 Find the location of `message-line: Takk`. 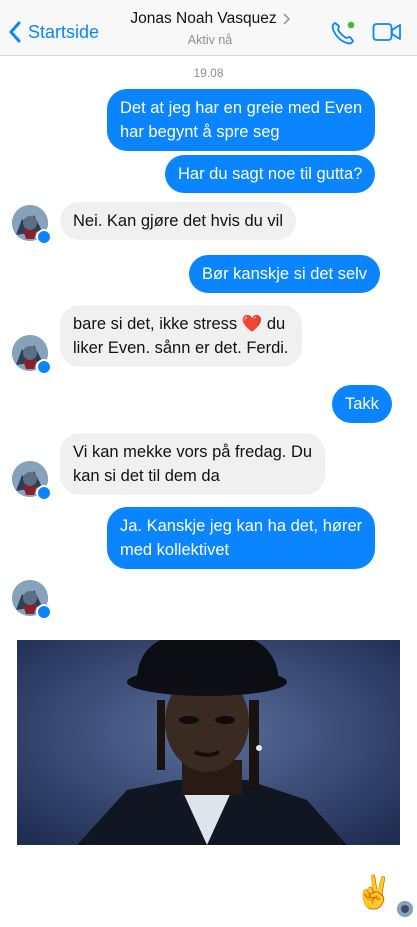

message-line: Takk is located at coordinates (362, 404).